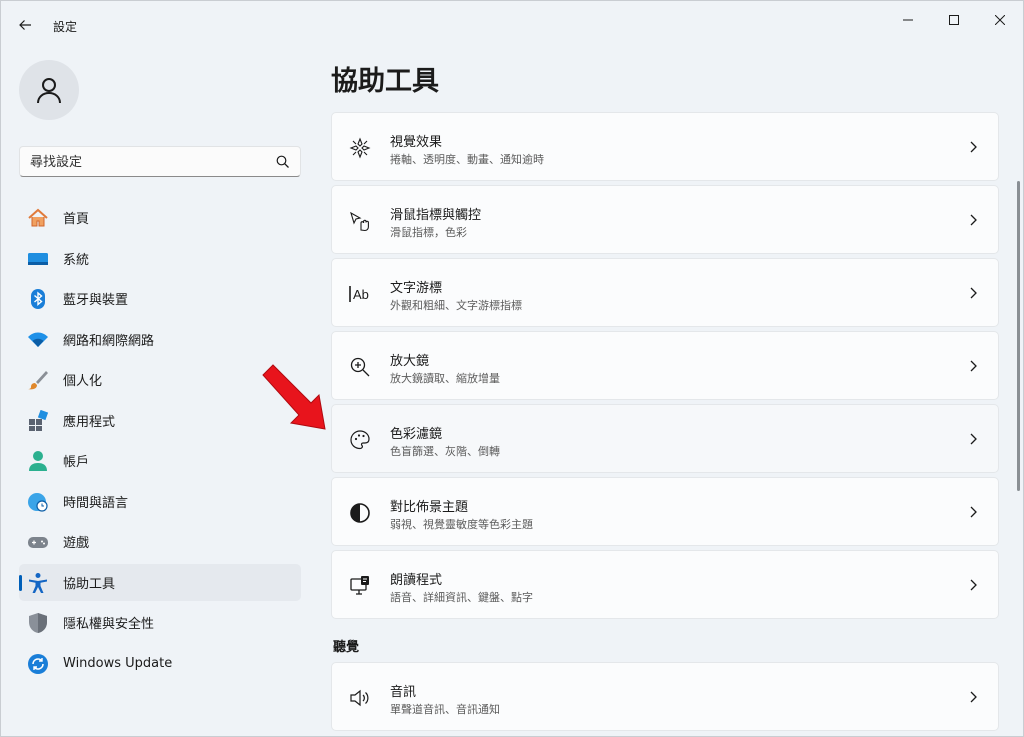  I want to click on back-arrow-icon, so click(25, 25).